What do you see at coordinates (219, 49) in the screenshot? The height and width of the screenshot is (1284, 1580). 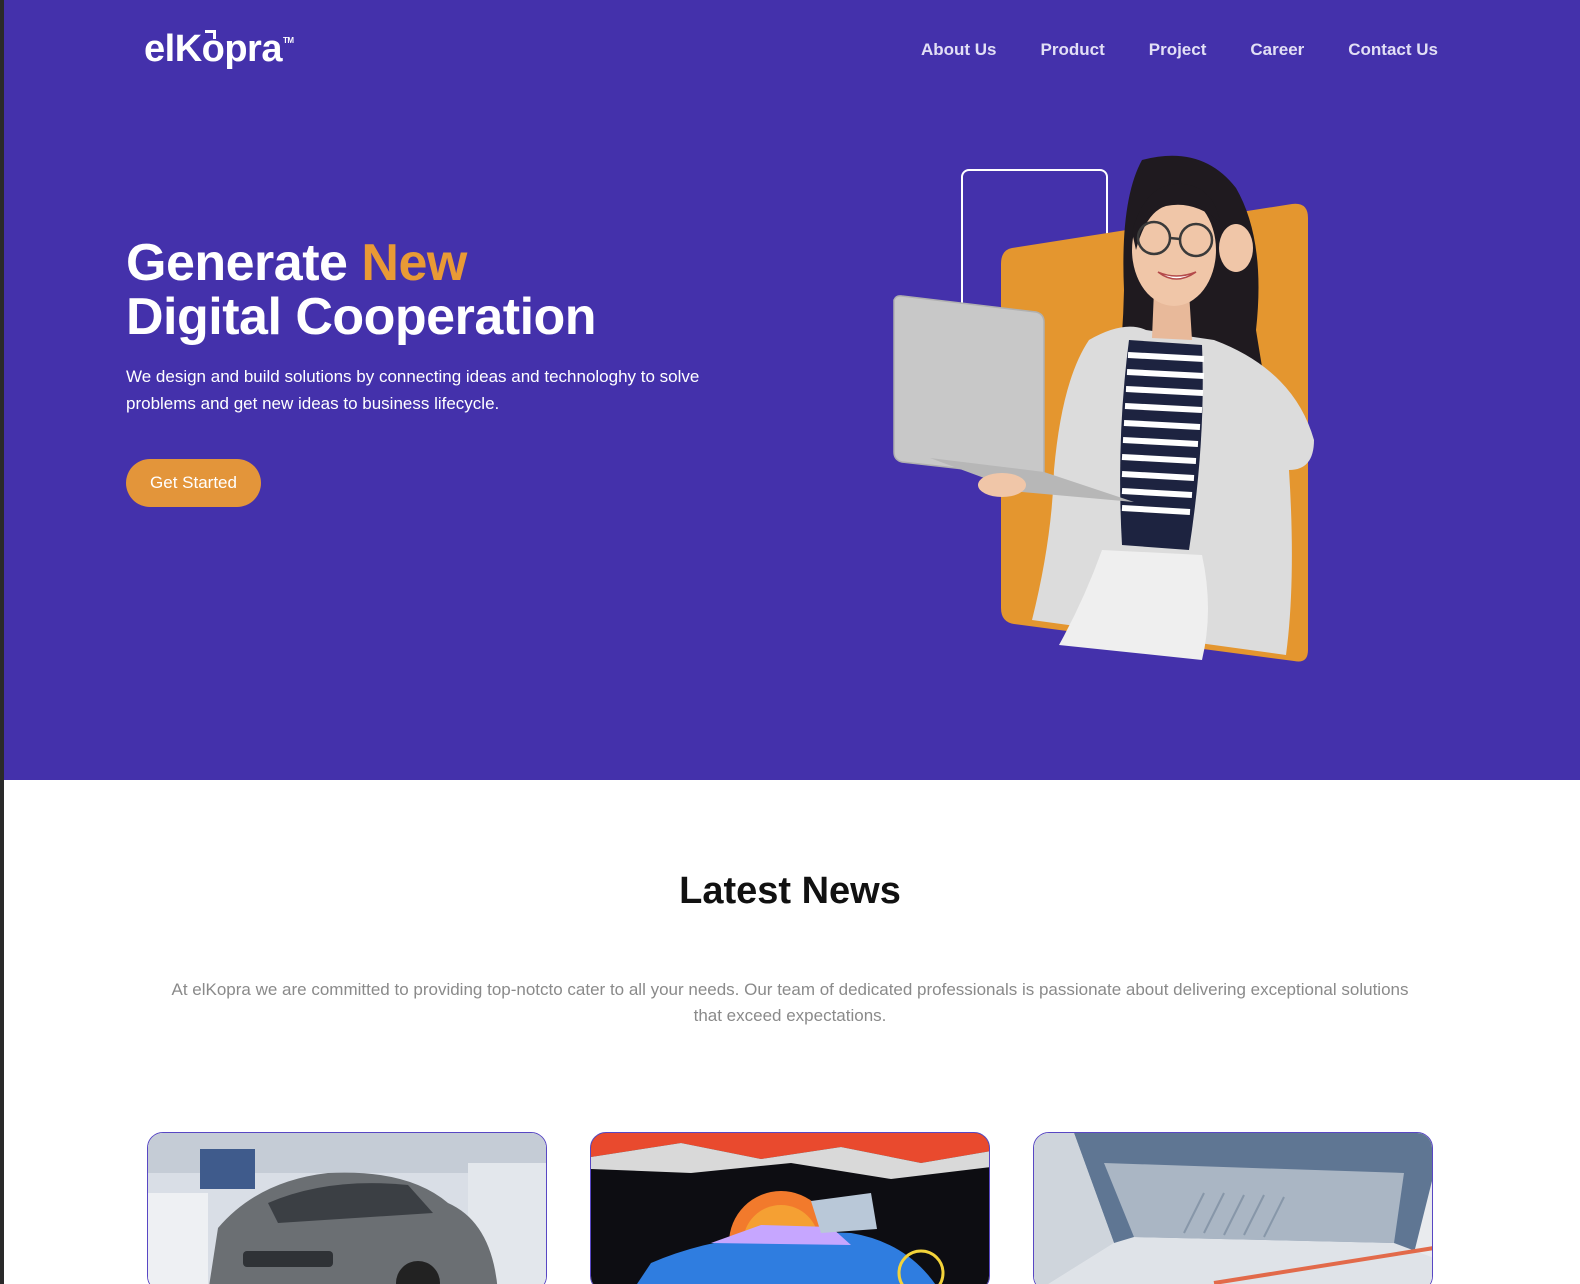 I see `brand-logo: elKopraTM` at bounding box center [219, 49].